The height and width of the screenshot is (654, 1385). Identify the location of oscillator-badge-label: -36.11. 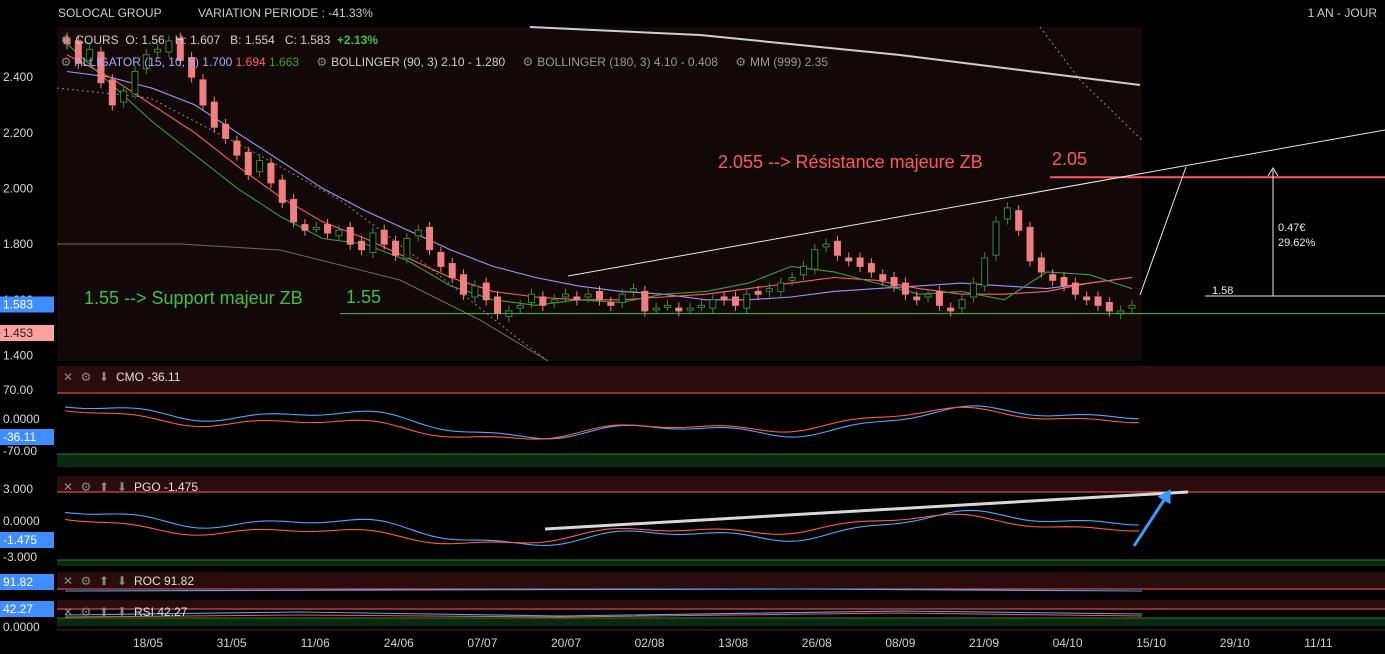
(19, 437).